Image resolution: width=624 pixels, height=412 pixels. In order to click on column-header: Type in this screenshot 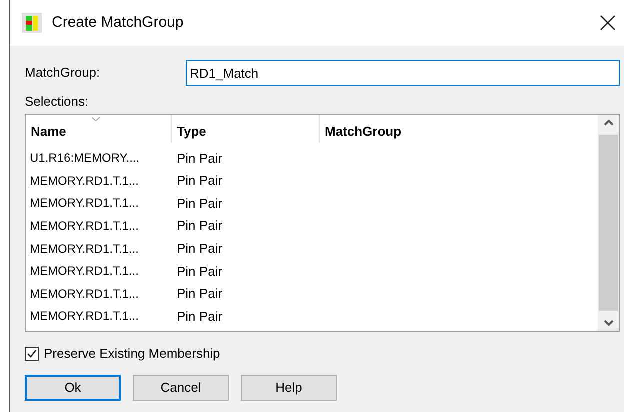, I will do `click(246, 129)`.